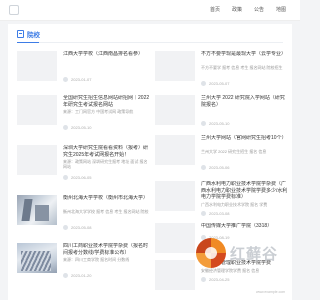 This screenshot has height=300, width=320. Describe the element at coordinates (98, 111) in the screenshot. I see `item-description: 来源：工门网官方 中国考试网 政策导航` at that location.